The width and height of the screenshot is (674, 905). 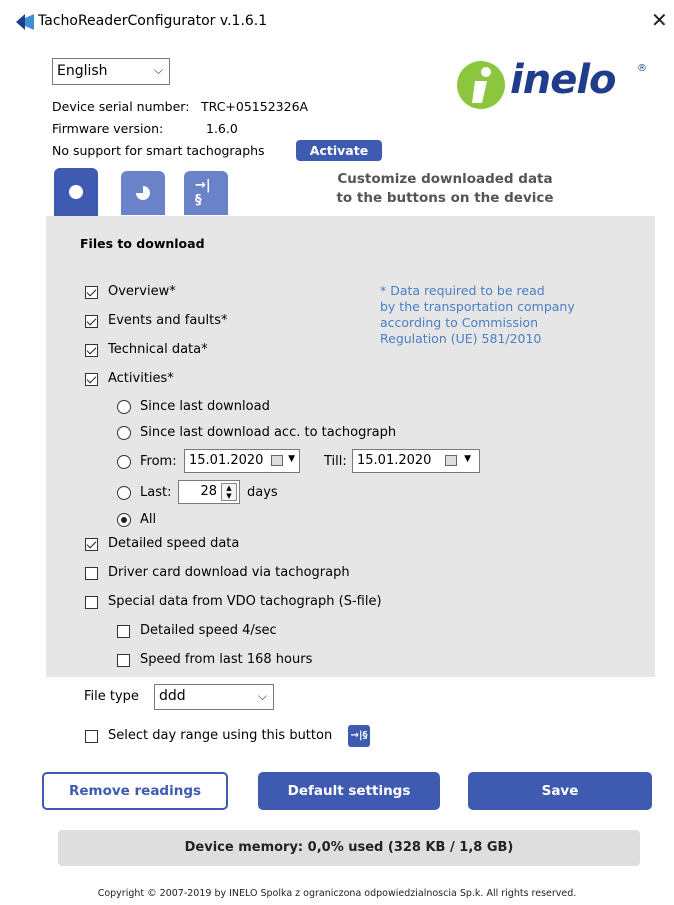 I want to click on file-type-select: ddd ⌵, so click(x=214, y=697).